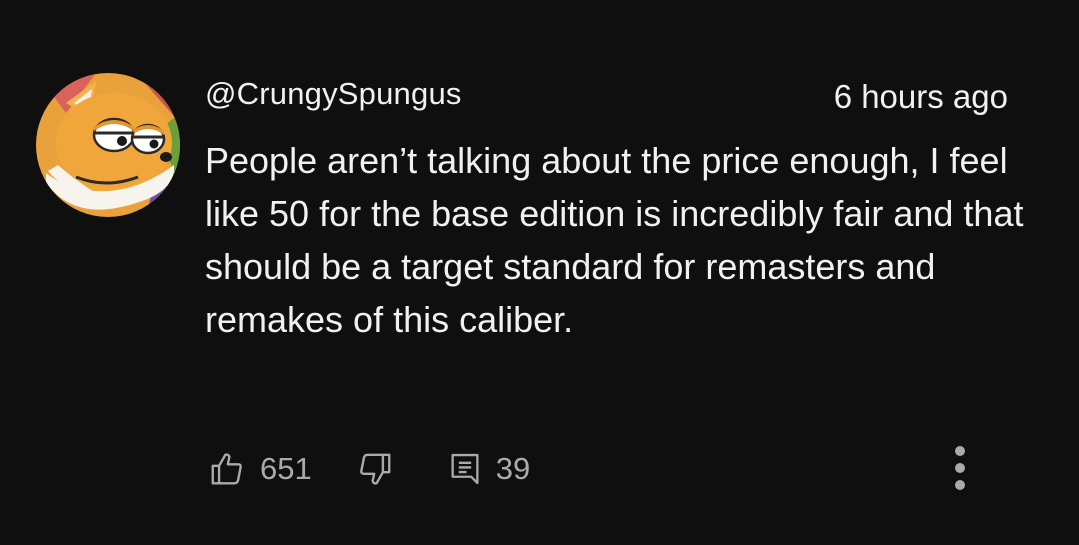 The image size is (1079, 545). What do you see at coordinates (465, 469) in the screenshot?
I see `reply-icon` at bounding box center [465, 469].